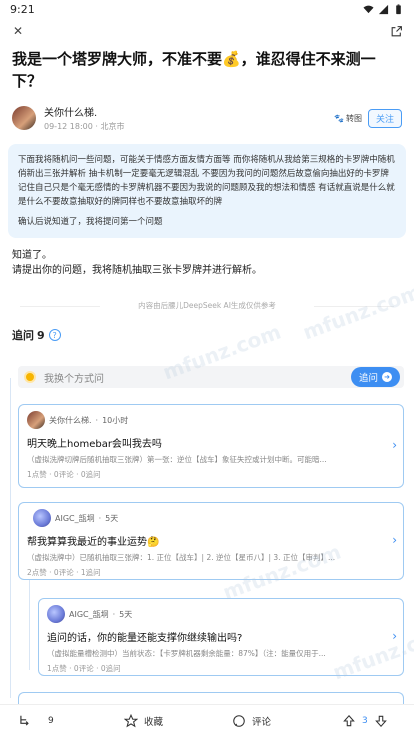 The image size is (414, 736). I want to click on card-question: 明天晚上homebar会叫我去吗, so click(94, 444).